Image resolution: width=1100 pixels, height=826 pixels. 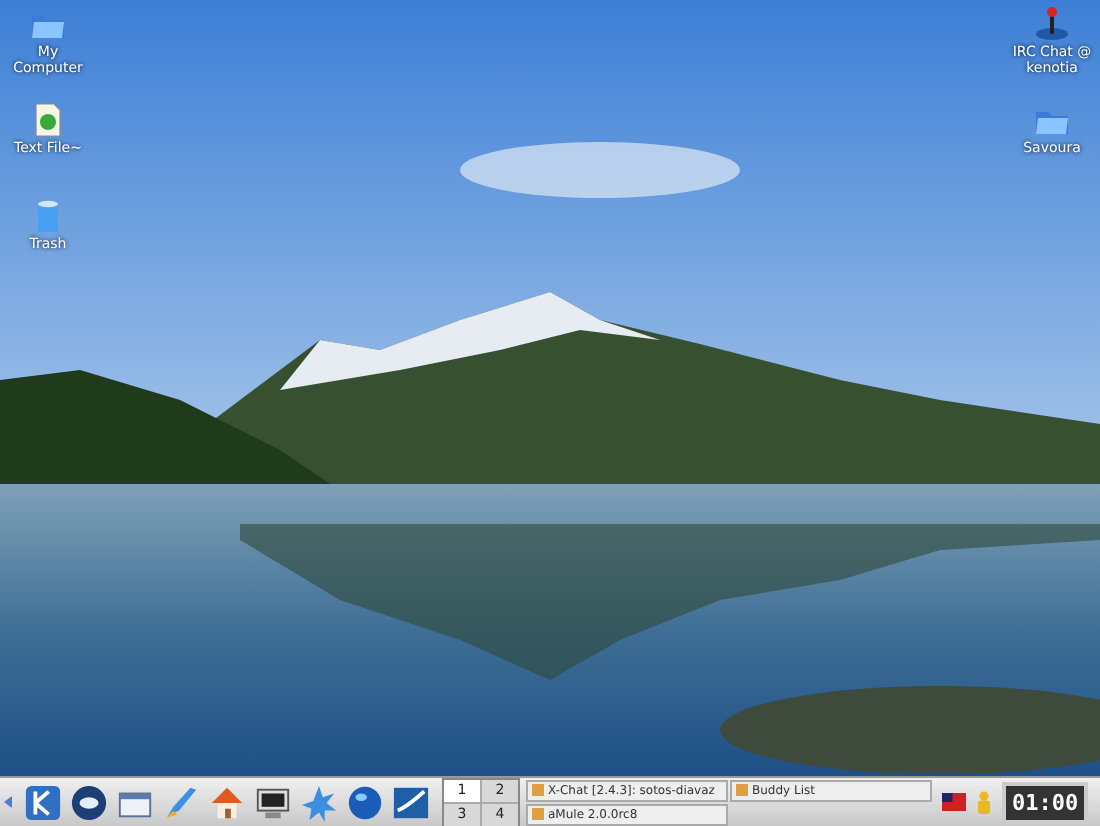 I want to click on monitor-icon, so click(x=273, y=802).